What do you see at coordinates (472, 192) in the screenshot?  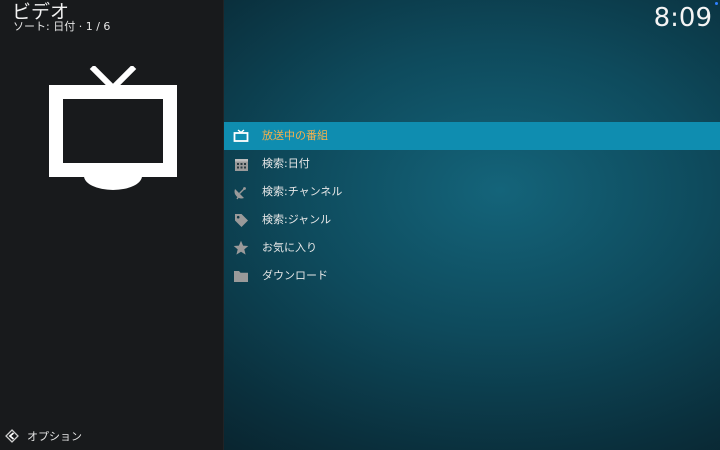 I see `menu-item-search-channel: 検索:チャンネル` at bounding box center [472, 192].